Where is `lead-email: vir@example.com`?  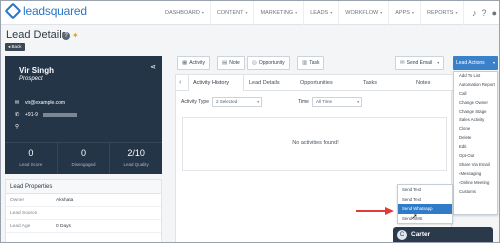
lead-email: vir@example.com is located at coordinates (45, 103).